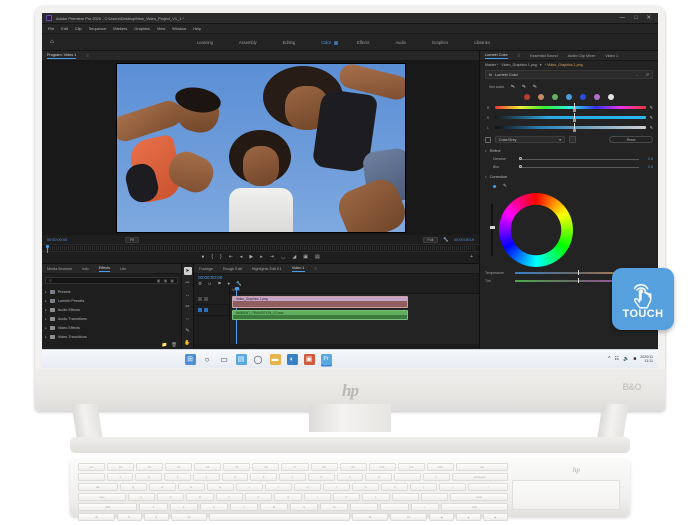 The height and width of the screenshot is (525, 700). What do you see at coordinates (468, 517) in the screenshot?
I see `key-arrow-up: ▲` at bounding box center [468, 517].